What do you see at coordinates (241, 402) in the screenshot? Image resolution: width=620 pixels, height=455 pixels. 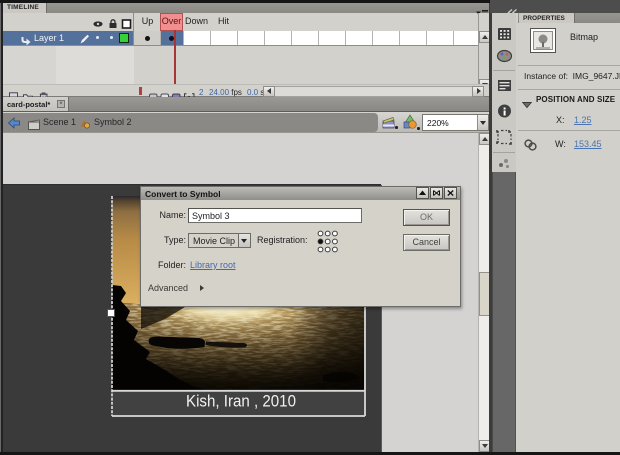 I see `svg-text: Kish, Iran , 2010` at bounding box center [241, 402].